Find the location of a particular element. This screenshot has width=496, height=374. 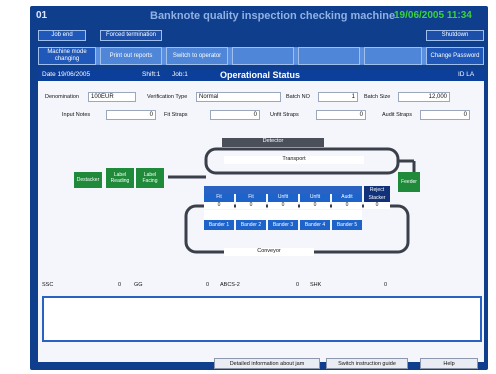

bander-1: Bander 1 is located at coordinates (219, 225).